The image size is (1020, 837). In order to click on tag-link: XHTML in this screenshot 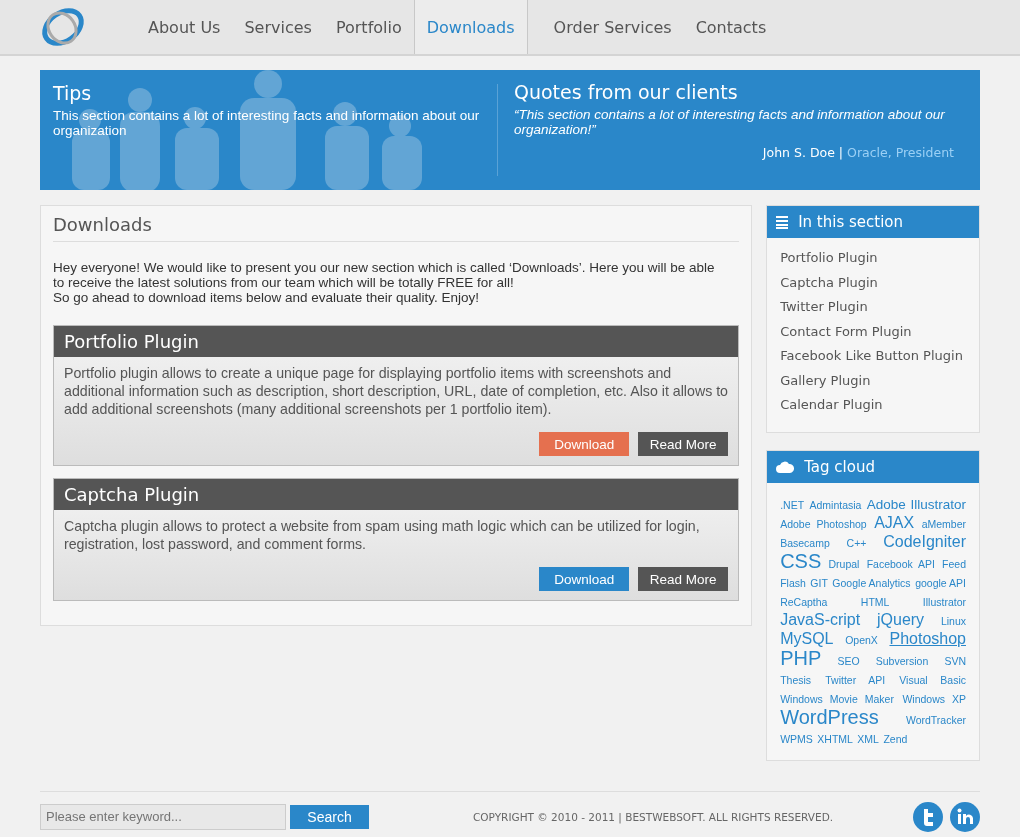, I will do `click(835, 738)`.